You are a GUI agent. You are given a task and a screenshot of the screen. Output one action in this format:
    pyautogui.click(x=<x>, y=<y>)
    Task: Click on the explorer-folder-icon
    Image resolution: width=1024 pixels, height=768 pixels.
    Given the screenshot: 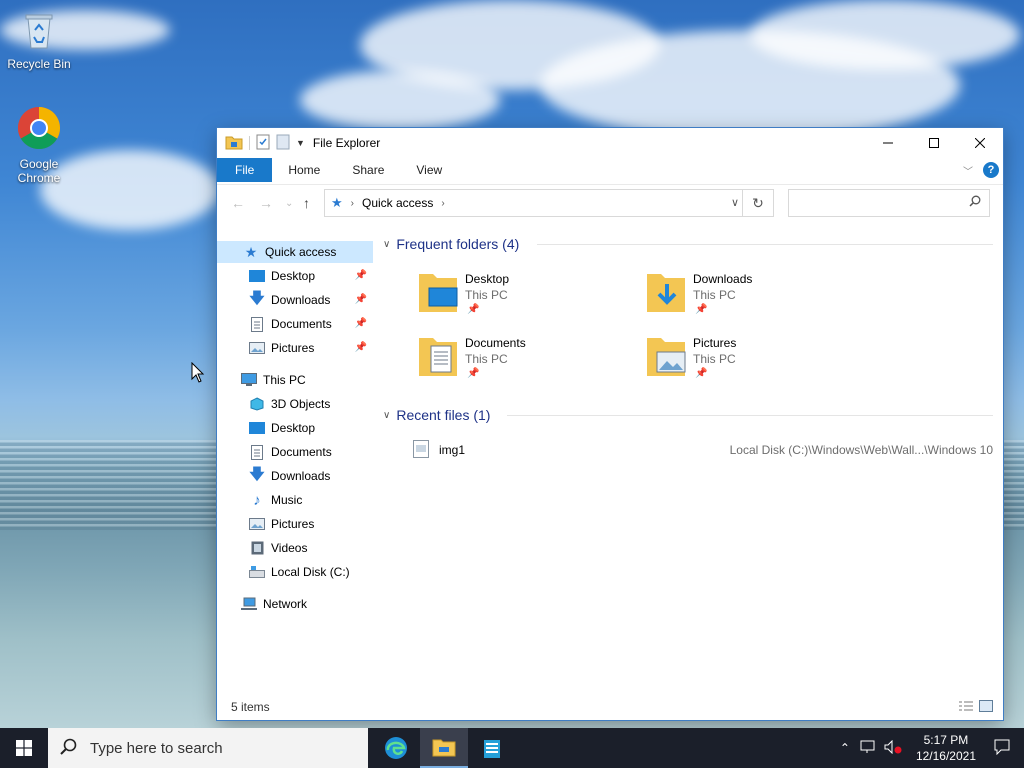 What is the action you would take?
    pyautogui.click(x=234, y=143)
    